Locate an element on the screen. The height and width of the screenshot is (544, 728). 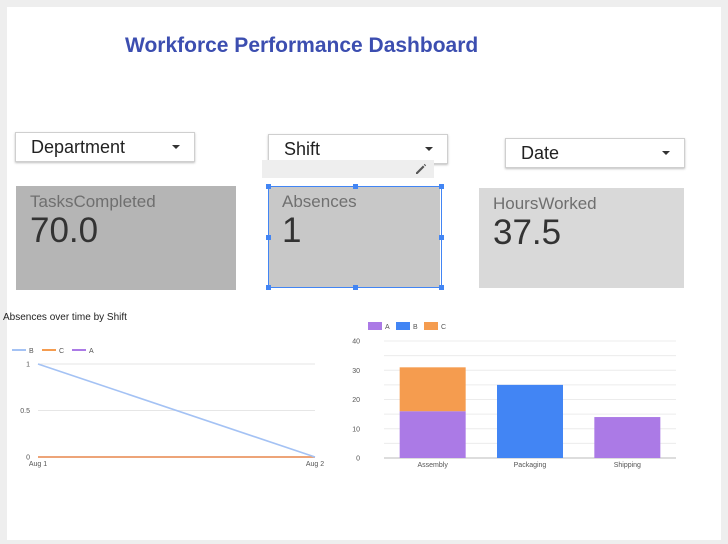
absences-line-chart: B C A00.51Aug 1 Aug 2 is located at coordinates (170, 408).